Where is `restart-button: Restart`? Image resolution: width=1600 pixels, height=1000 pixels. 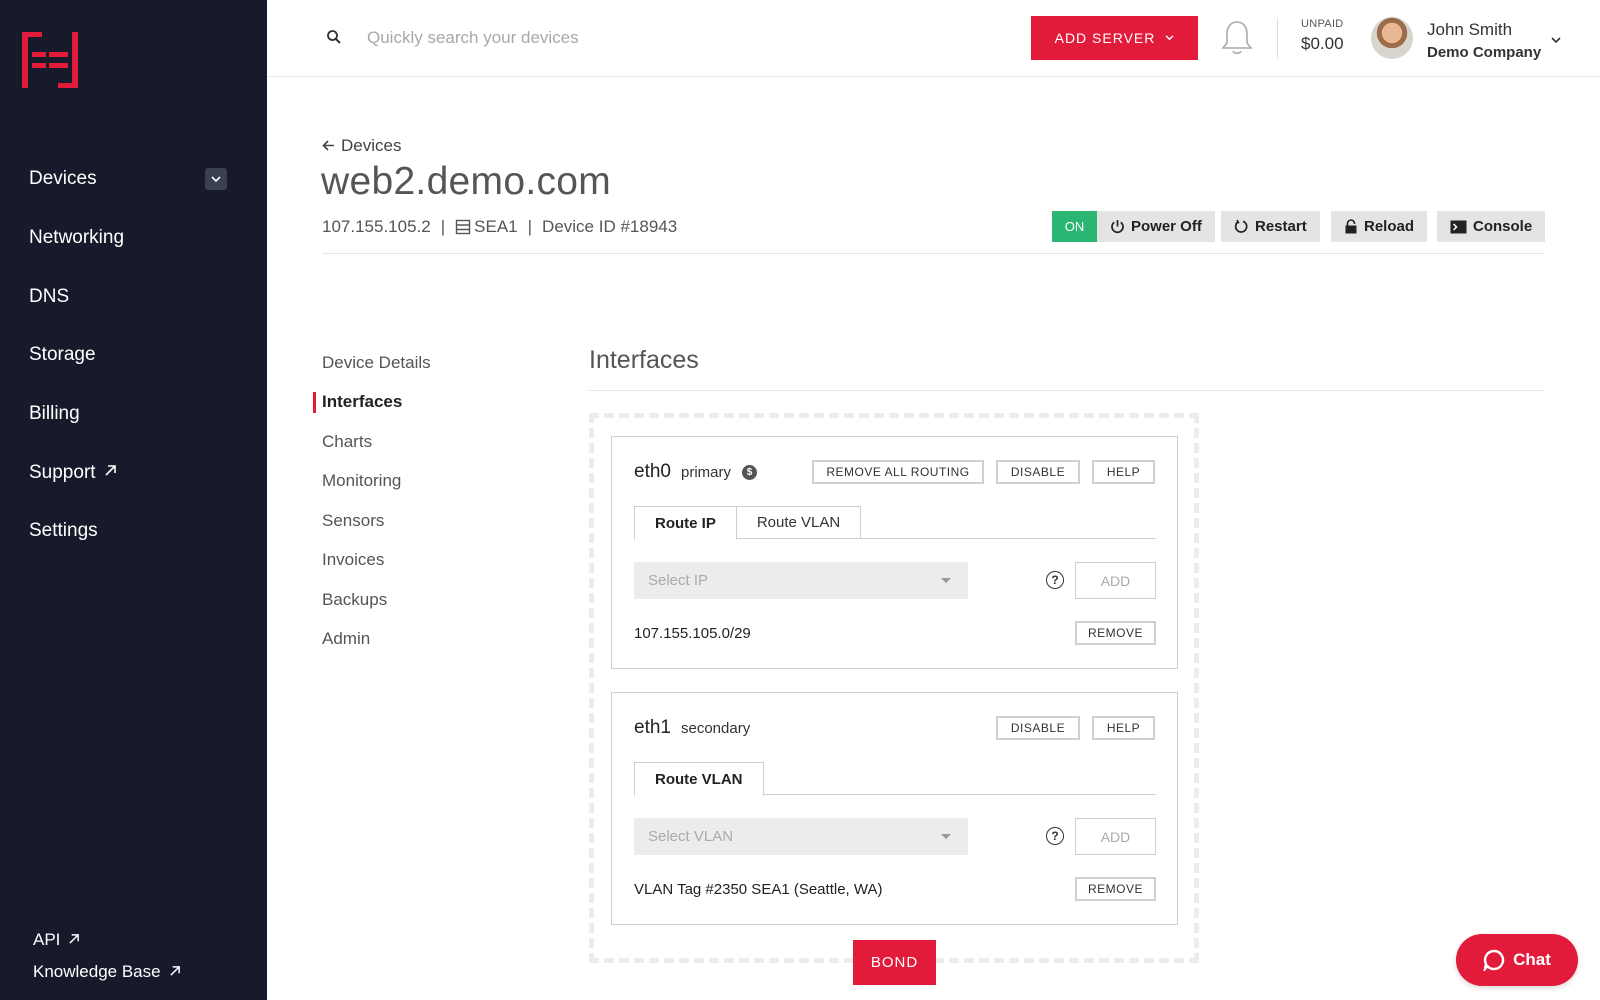
restart-button: Restart is located at coordinates (1270, 226).